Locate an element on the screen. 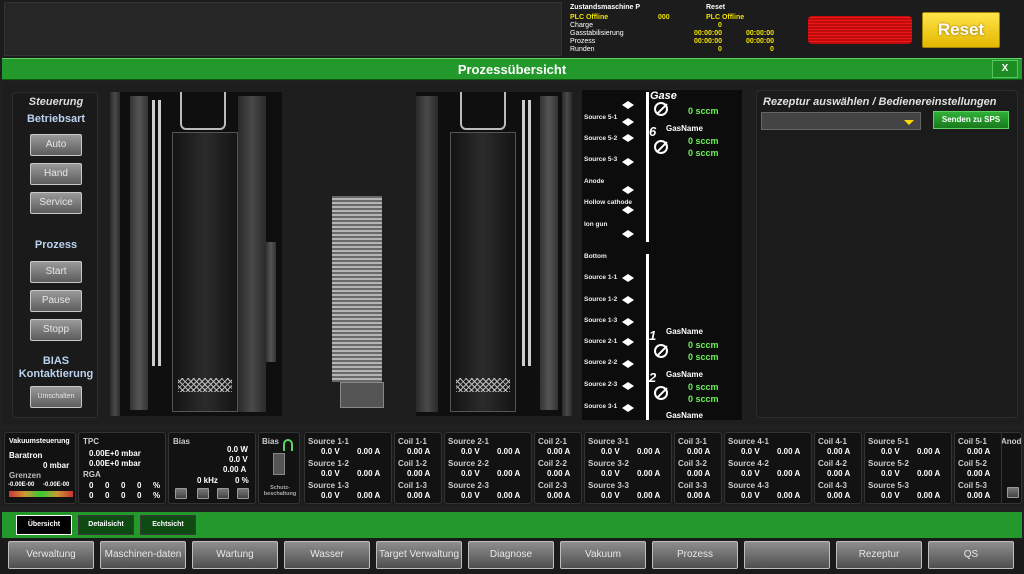  bias-contact-title: BIAS Kontaktierung is located at coordinates (56, 367).